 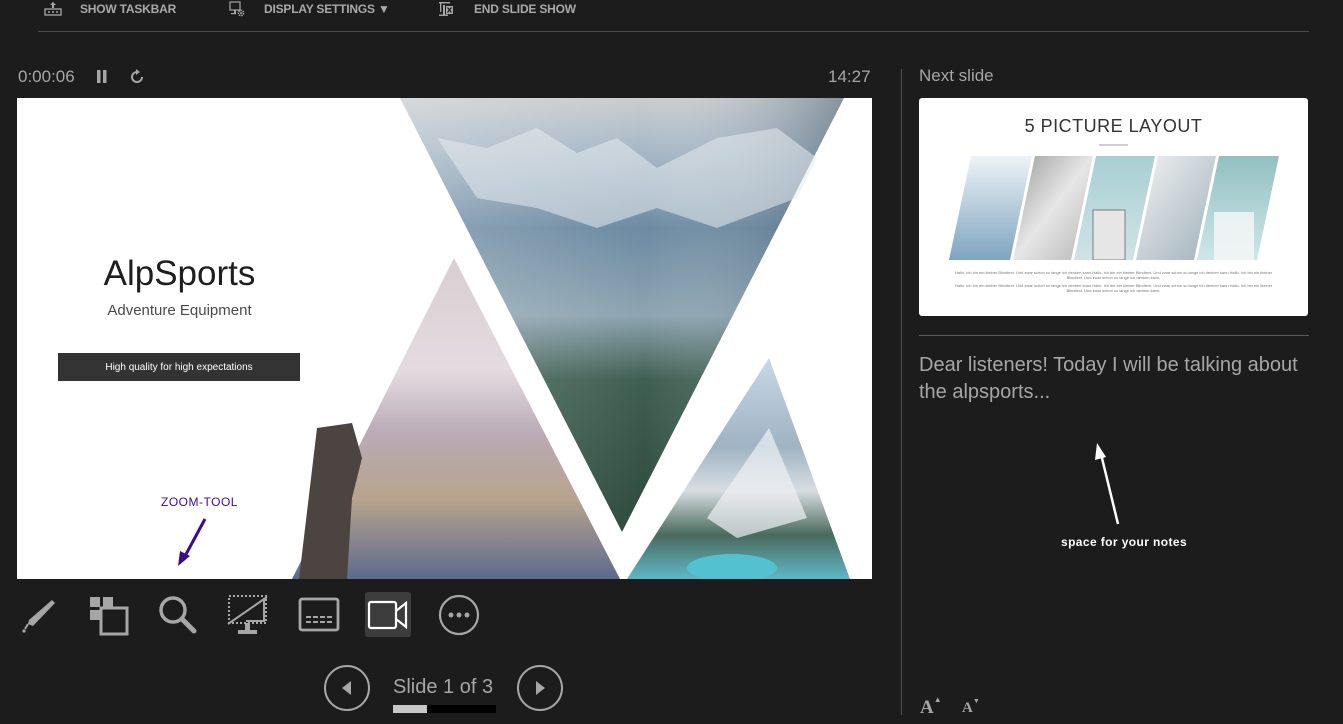 I want to click on pause-icon, so click(x=102, y=76).